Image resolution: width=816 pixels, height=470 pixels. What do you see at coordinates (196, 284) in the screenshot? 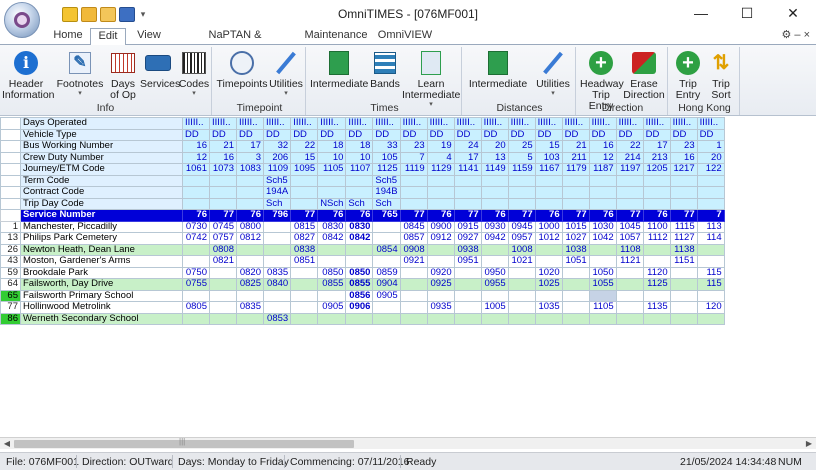
I see `time-cell: 0755` at bounding box center [196, 284].